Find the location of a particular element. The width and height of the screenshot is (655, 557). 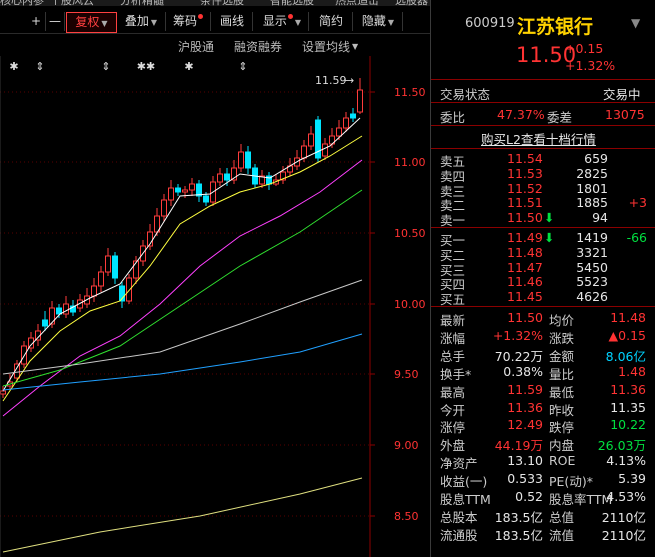

y-tick-label: 8.50 is located at coordinates (406, 516).